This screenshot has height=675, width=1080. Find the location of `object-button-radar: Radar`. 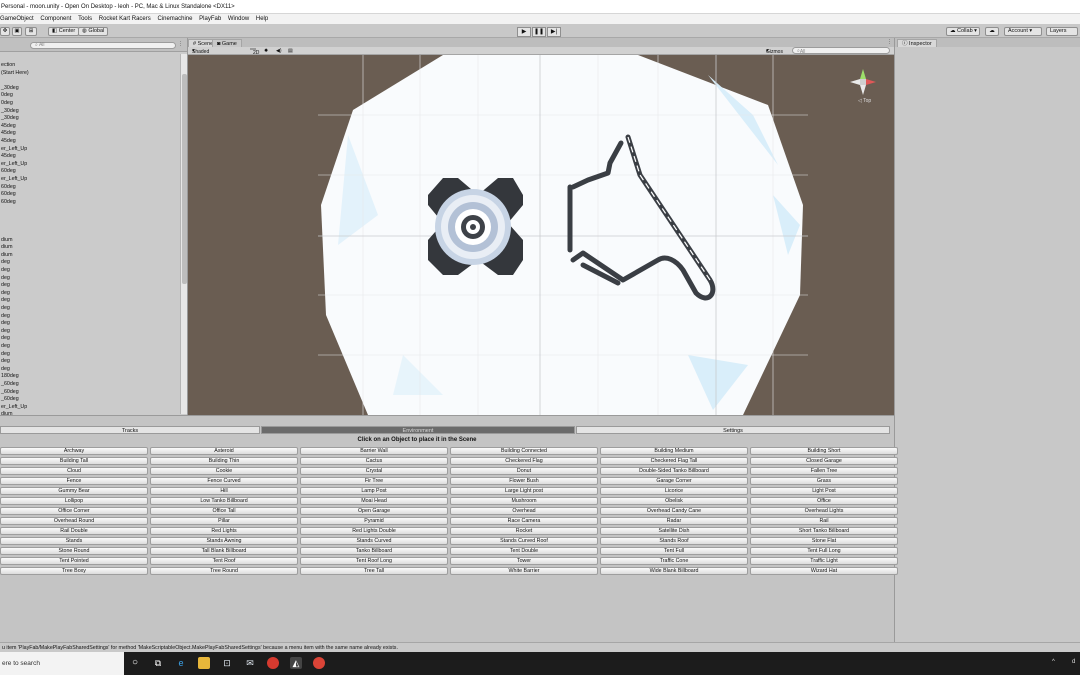

object-button-radar: Radar is located at coordinates (674, 521).